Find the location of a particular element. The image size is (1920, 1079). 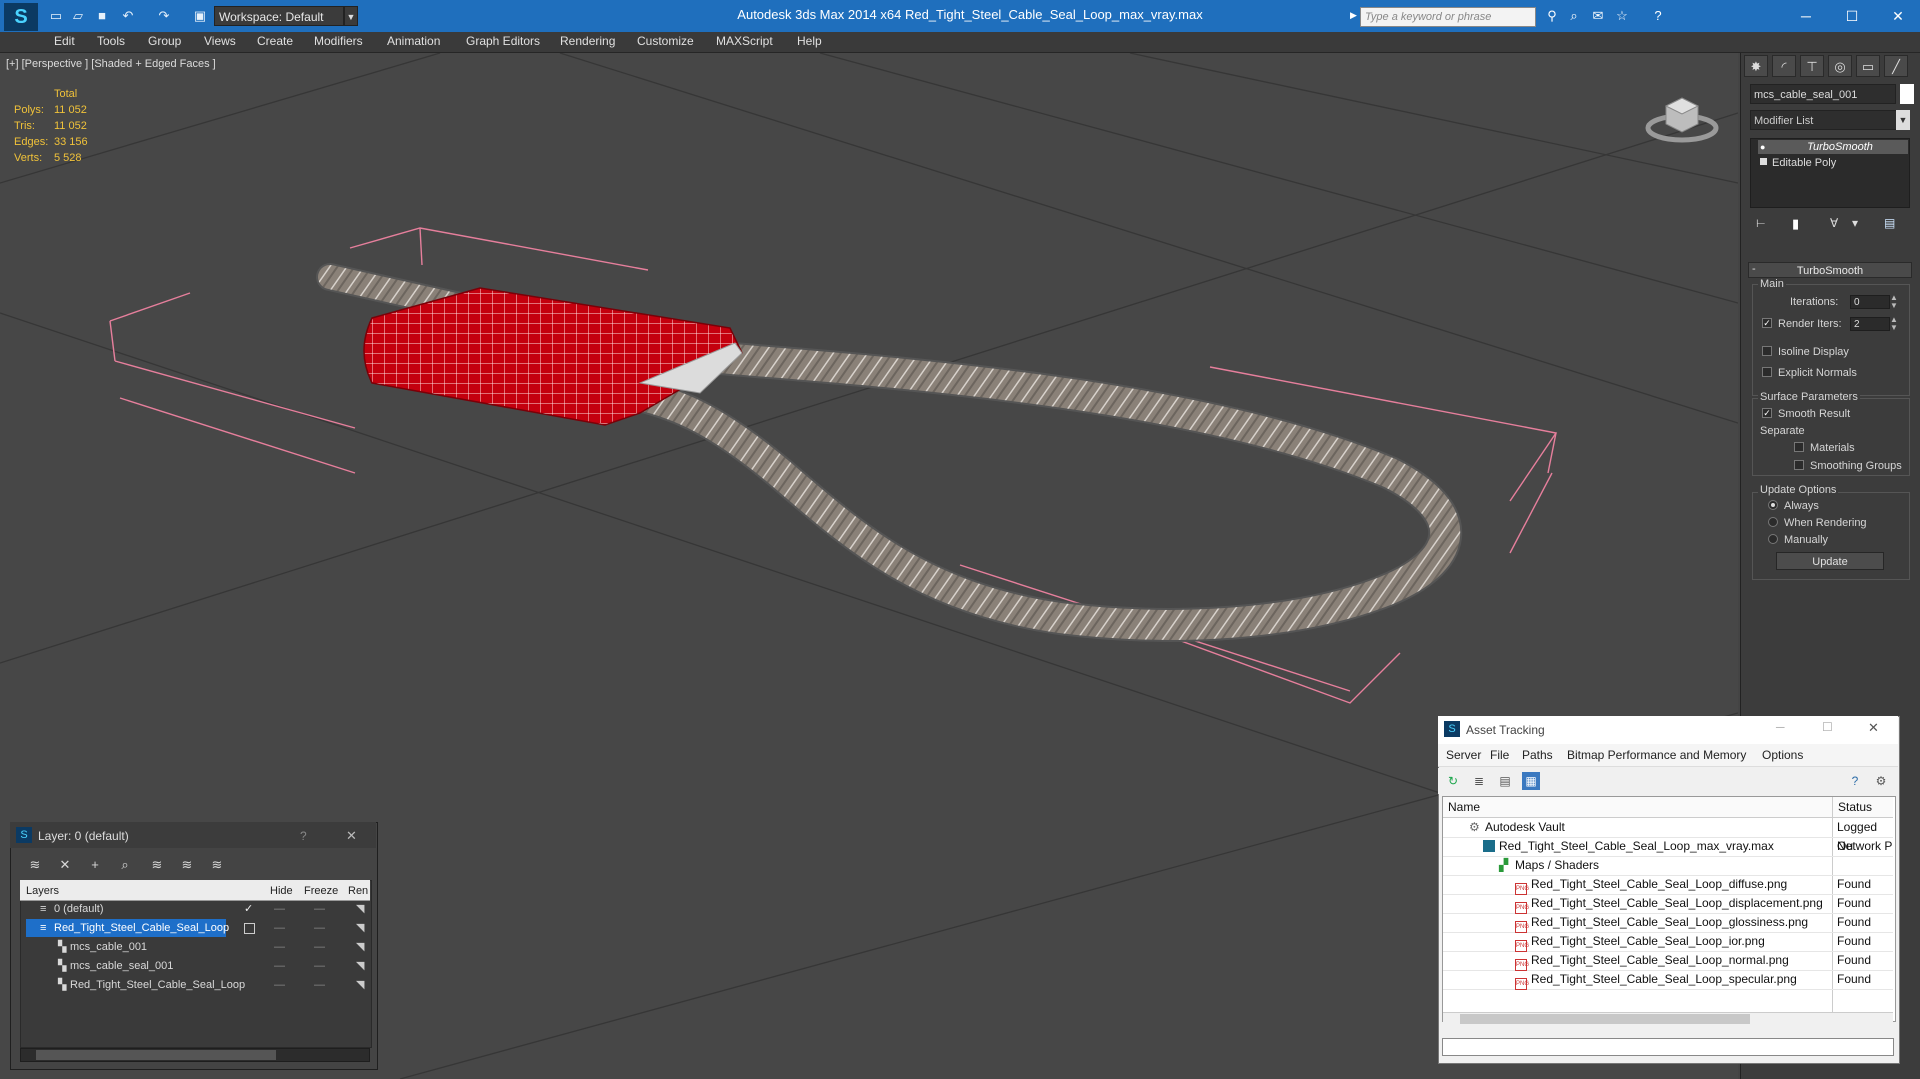

smooth-result-checkbox: ✓ is located at coordinates (1767, 413).